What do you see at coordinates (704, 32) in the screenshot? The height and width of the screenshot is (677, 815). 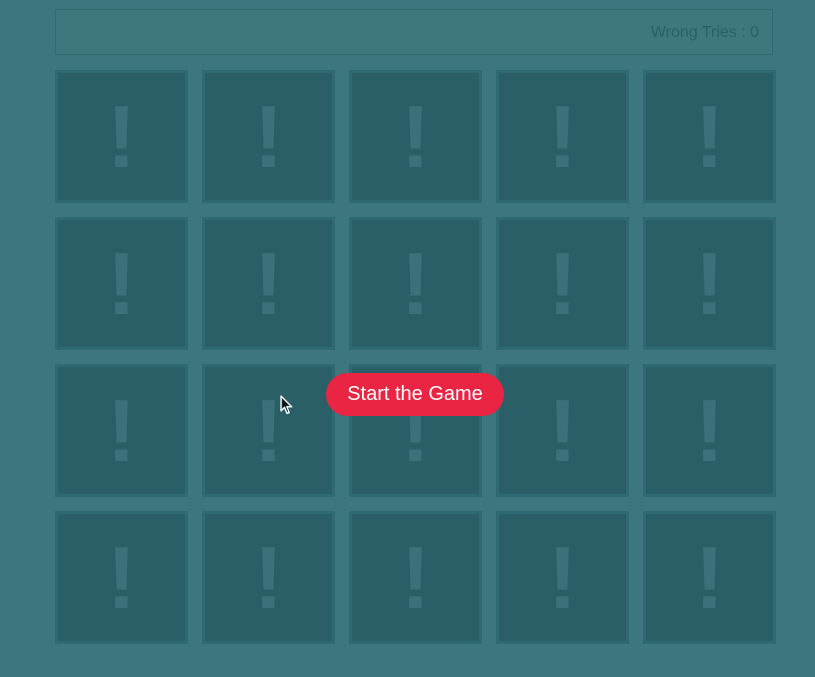 I see `wrong-tries-counter: Wrong Tries : 0` at bounding box center [704, 32].